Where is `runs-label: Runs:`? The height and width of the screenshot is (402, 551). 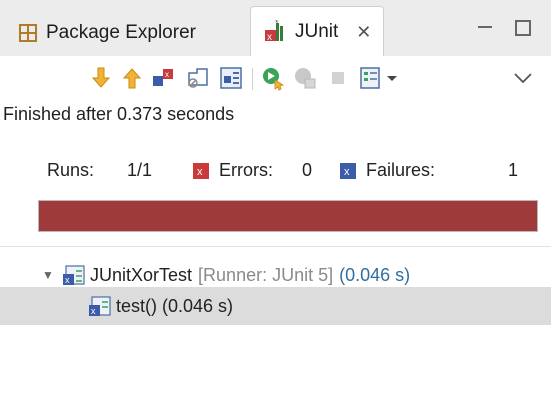
runs-label: Runs: is located at coordinates (71, 170).